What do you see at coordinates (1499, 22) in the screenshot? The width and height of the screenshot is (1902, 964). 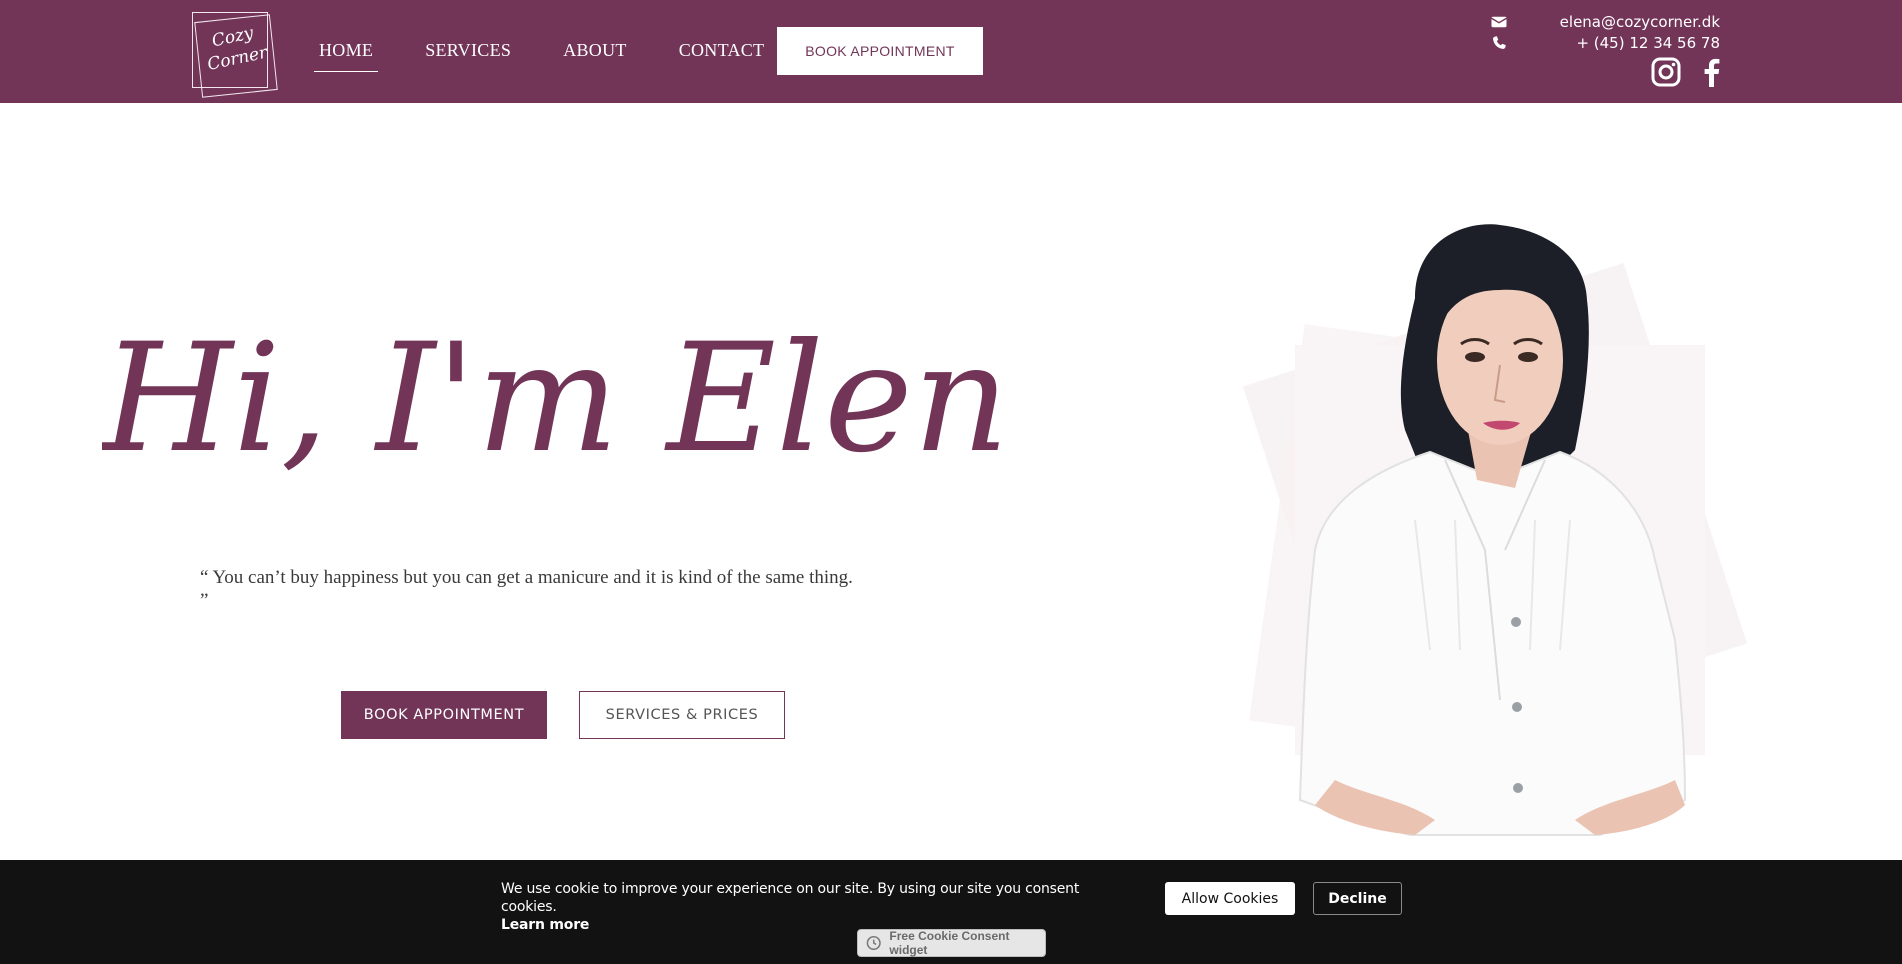 I see `envelope-icon` at bounding box center [1499, 22].